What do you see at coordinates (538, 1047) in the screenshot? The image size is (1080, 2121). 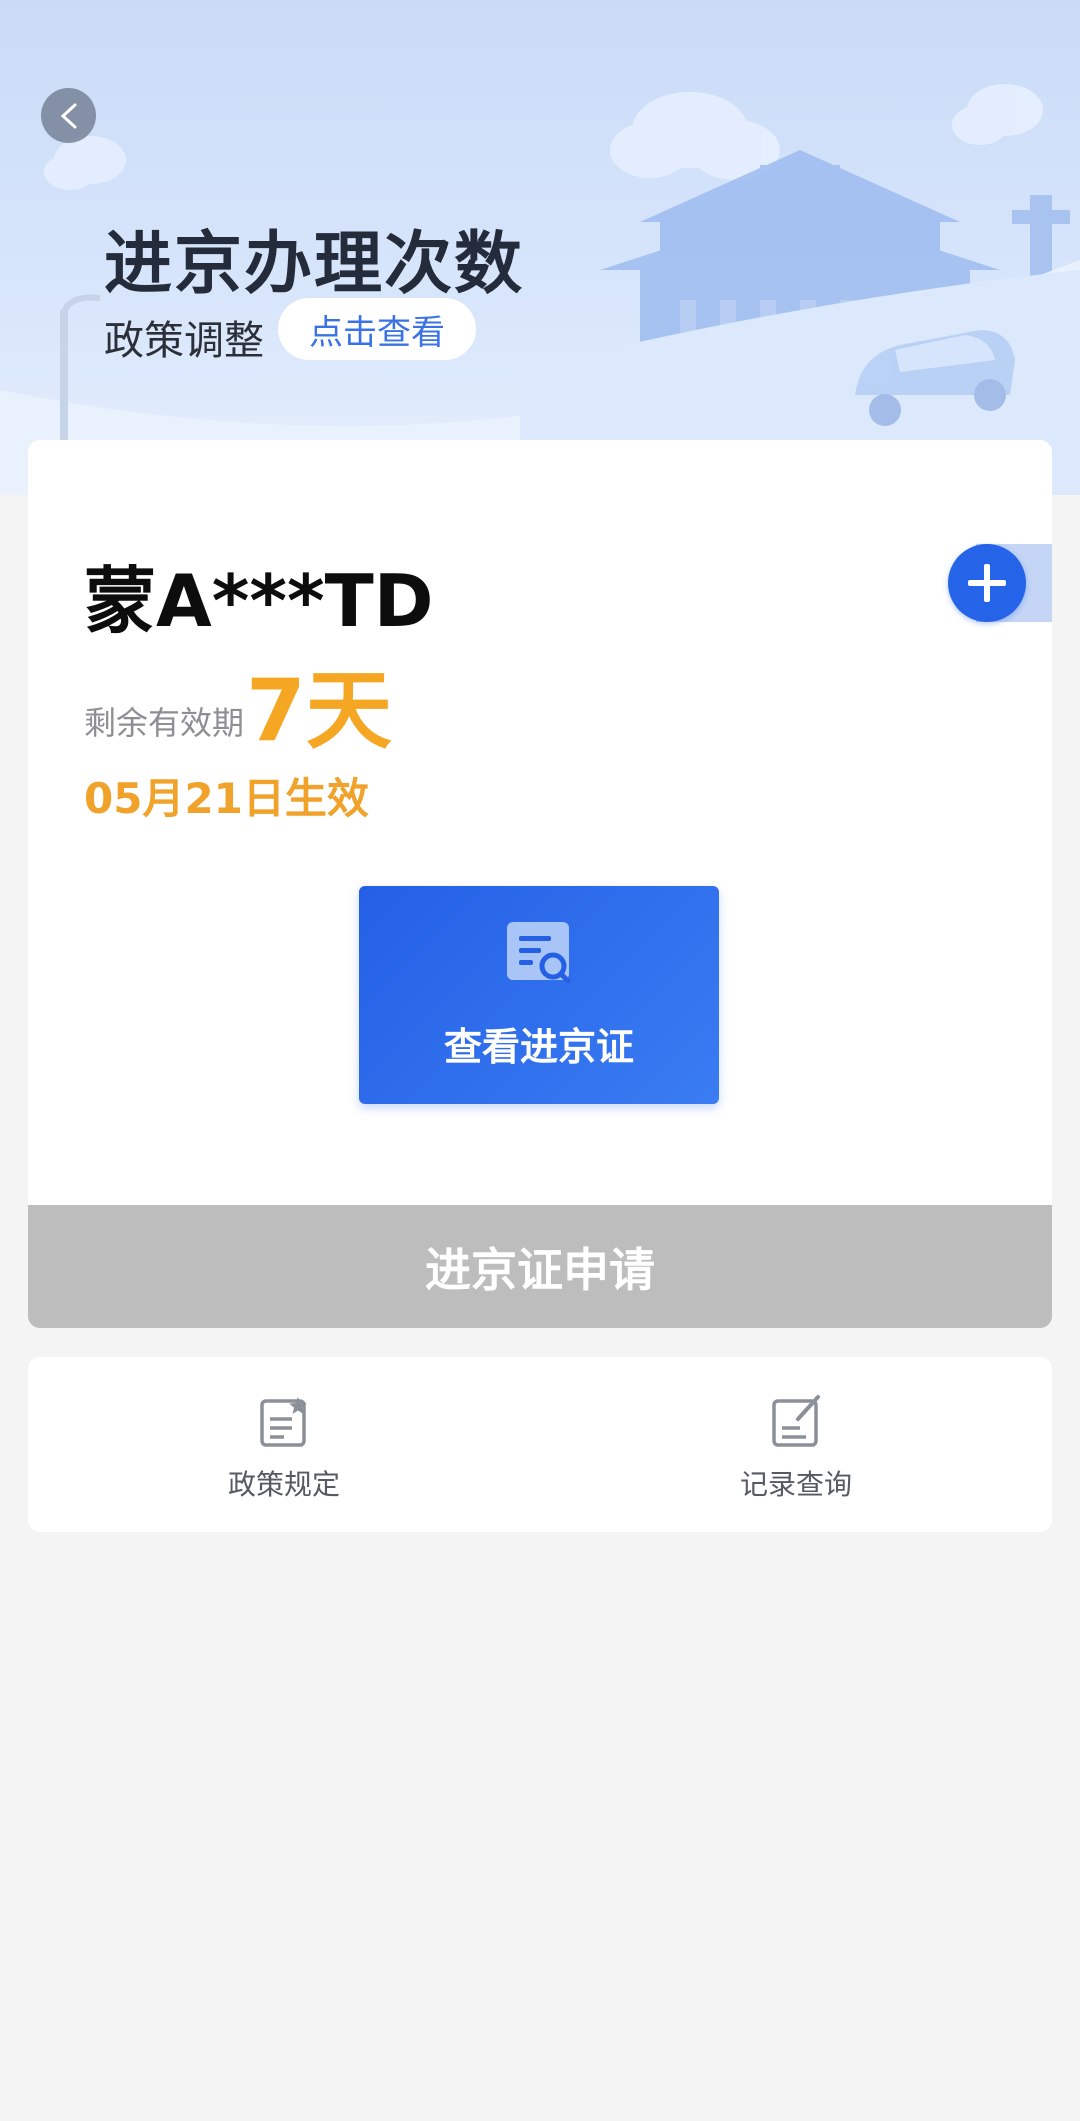 I see `view-permit-label: 查看进京证` at bounding box center [538, 1047].